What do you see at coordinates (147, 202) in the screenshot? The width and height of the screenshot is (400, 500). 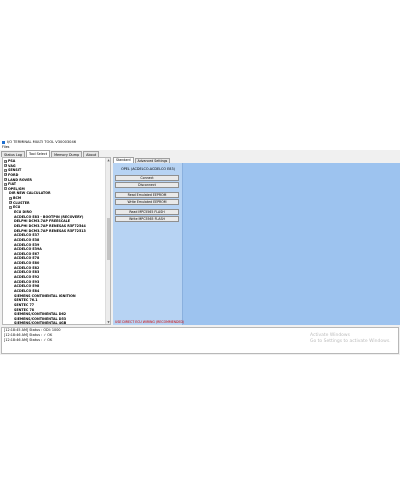 I see `write-eeprom-button: Write Emulated EEPROM` at bounding box center [147, 202].